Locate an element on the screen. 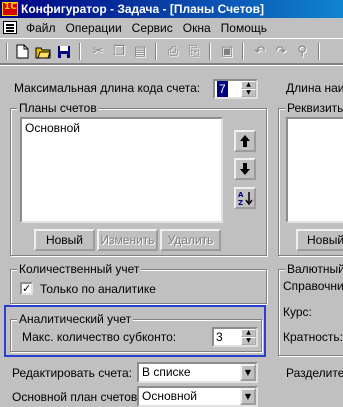 The width and height of the screenshot is (343, 407). menu-service: Сервис is located at coordinates (152, 28).